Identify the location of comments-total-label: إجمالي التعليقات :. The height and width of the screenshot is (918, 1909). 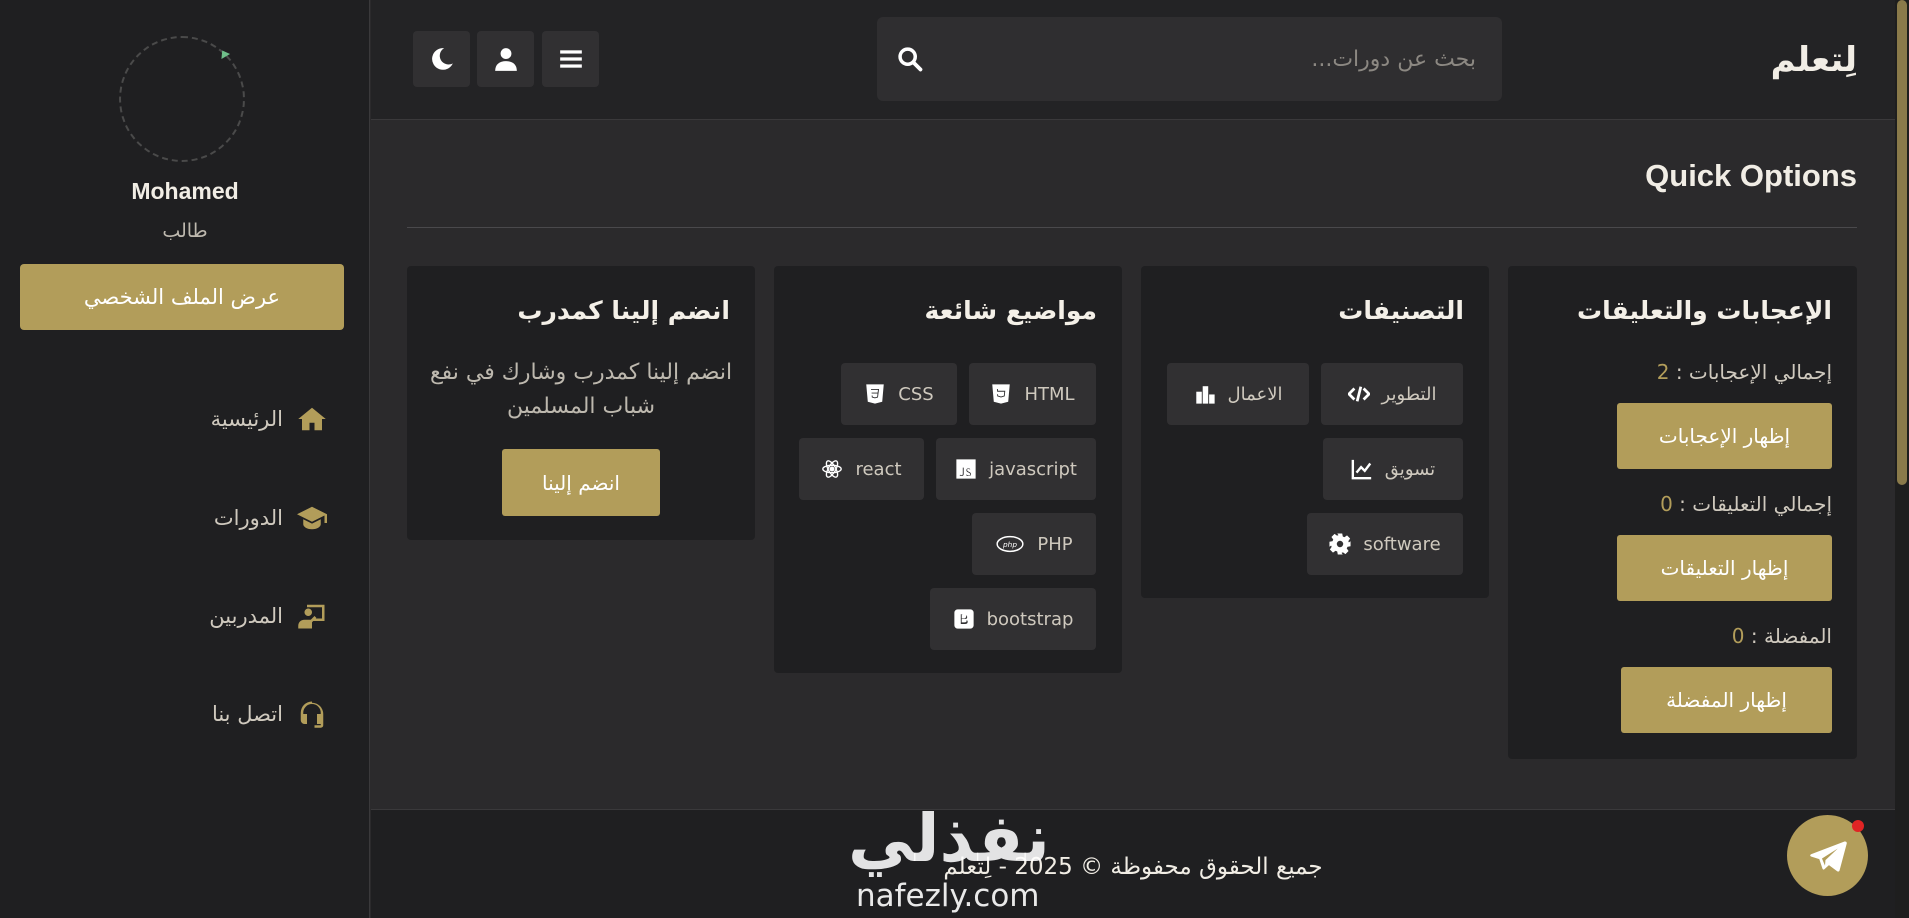
(1755, 504).